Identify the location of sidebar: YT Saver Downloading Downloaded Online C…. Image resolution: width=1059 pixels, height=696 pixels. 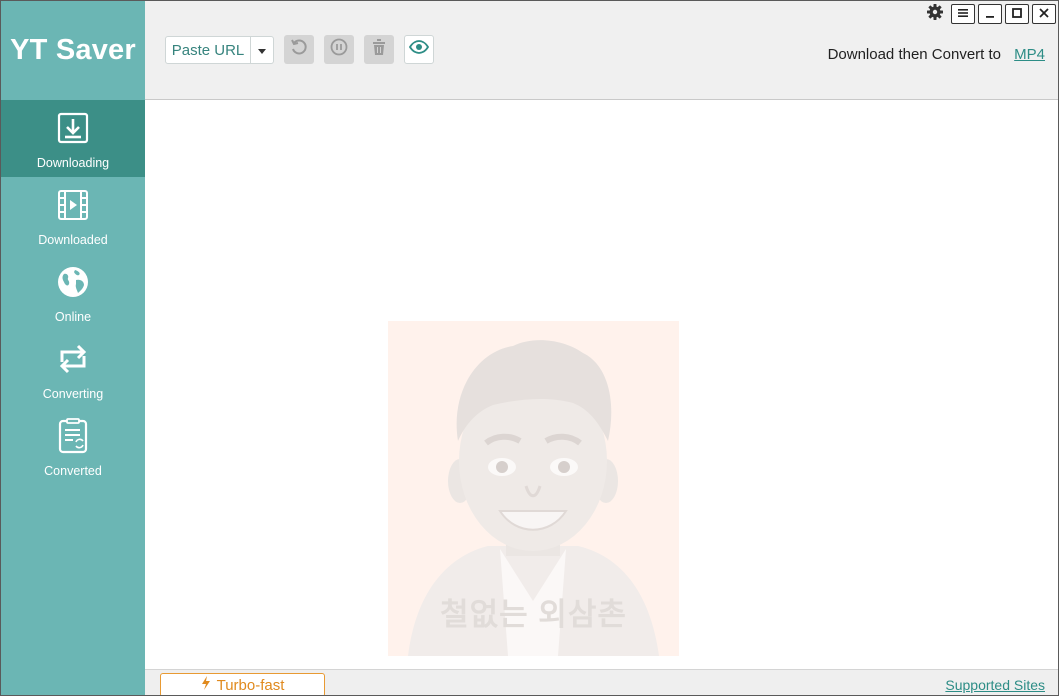
(73, 348).